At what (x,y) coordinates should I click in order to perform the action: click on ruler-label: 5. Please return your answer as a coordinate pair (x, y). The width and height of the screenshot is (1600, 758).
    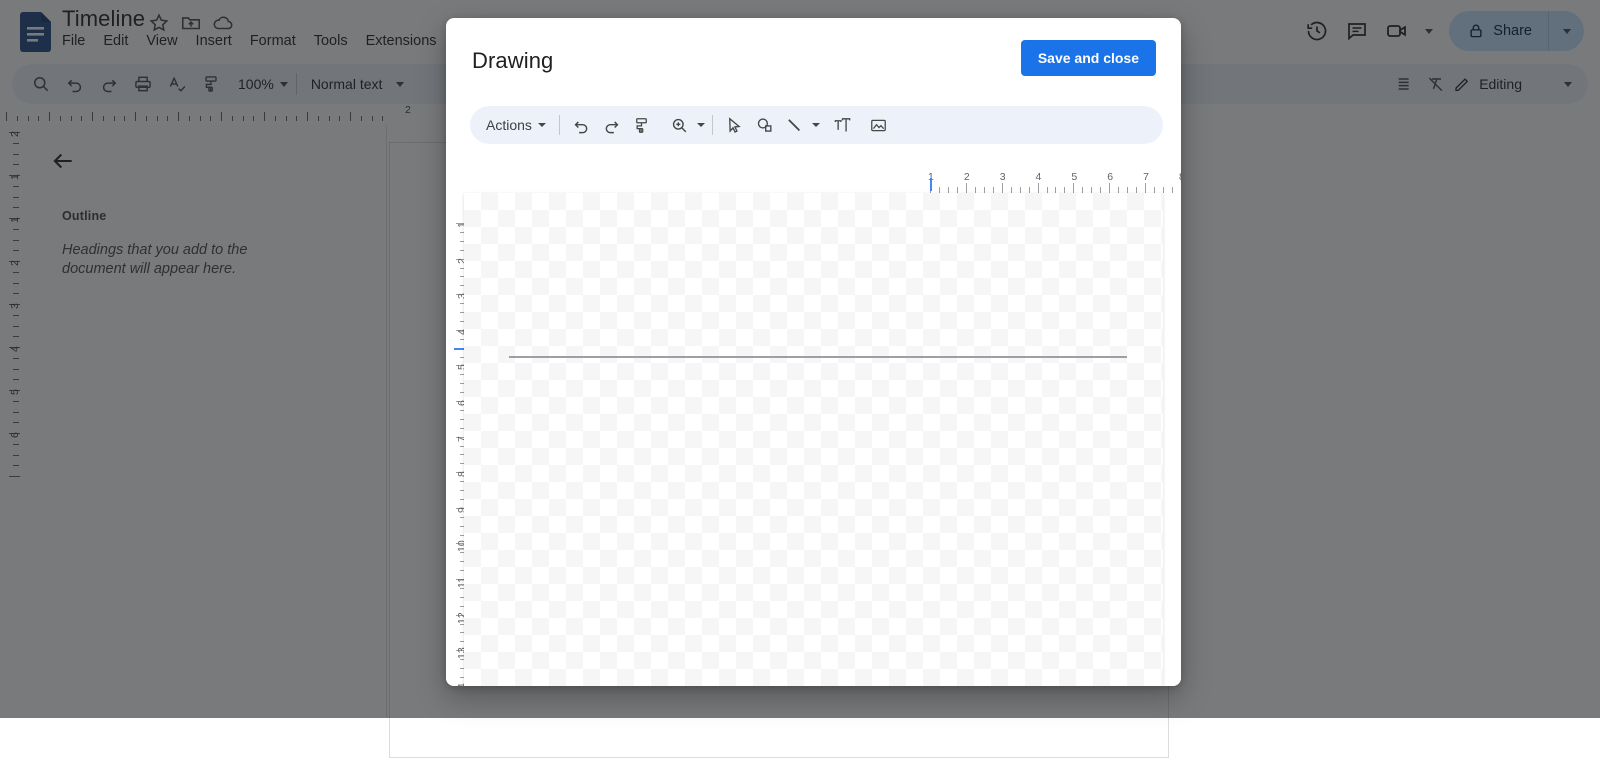
    Looking at the image, I should click on (1074, 177).